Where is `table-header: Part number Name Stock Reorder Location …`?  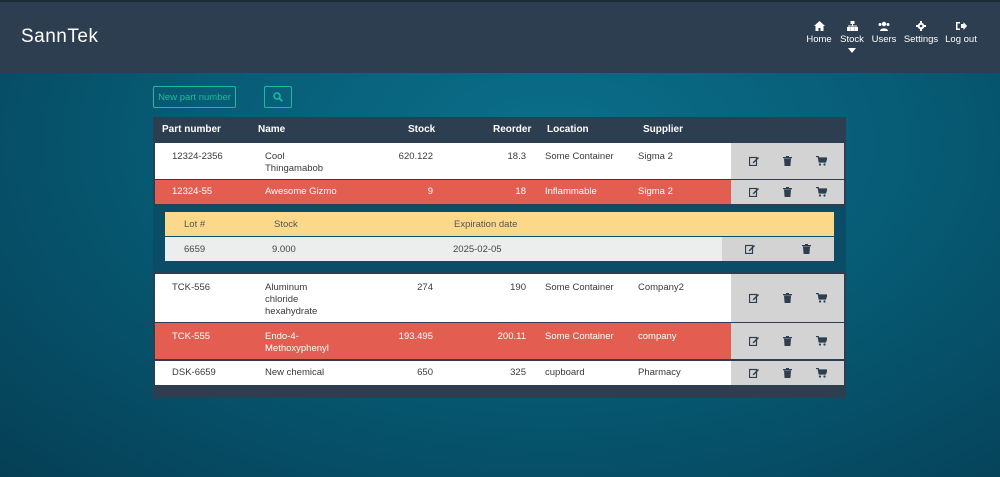 table-header: Part number Name Stock Reorder Location … is located at coordinates (499, 129).